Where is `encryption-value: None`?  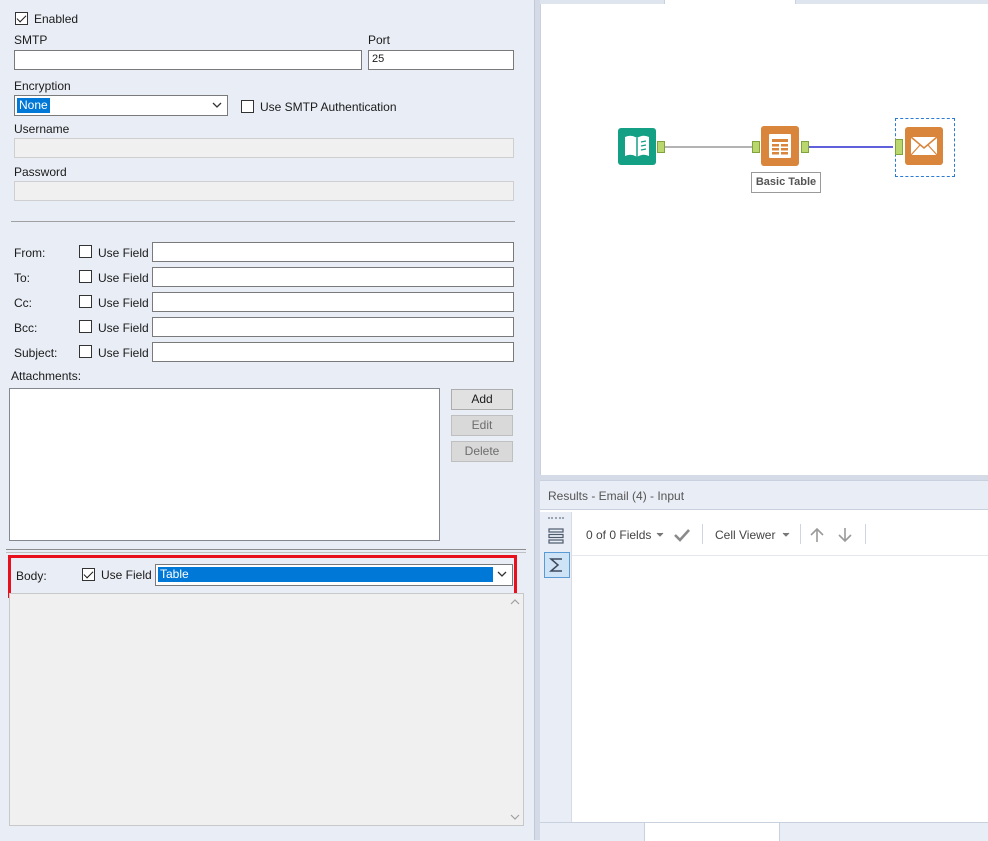
encryption-value: None is located at coordinates (33, 105).